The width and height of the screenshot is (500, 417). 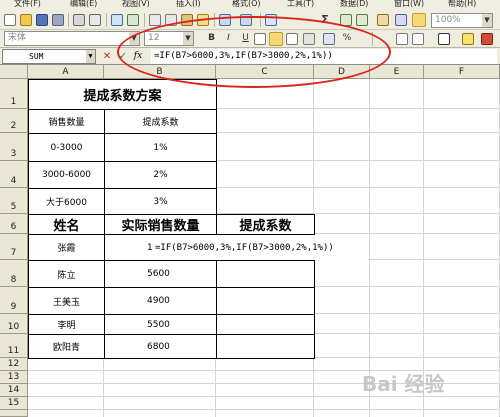 What do you see at coordinates (14, 201) in the screenshot?
I see `row-header-5: 5` at bounding box center [14, 201].